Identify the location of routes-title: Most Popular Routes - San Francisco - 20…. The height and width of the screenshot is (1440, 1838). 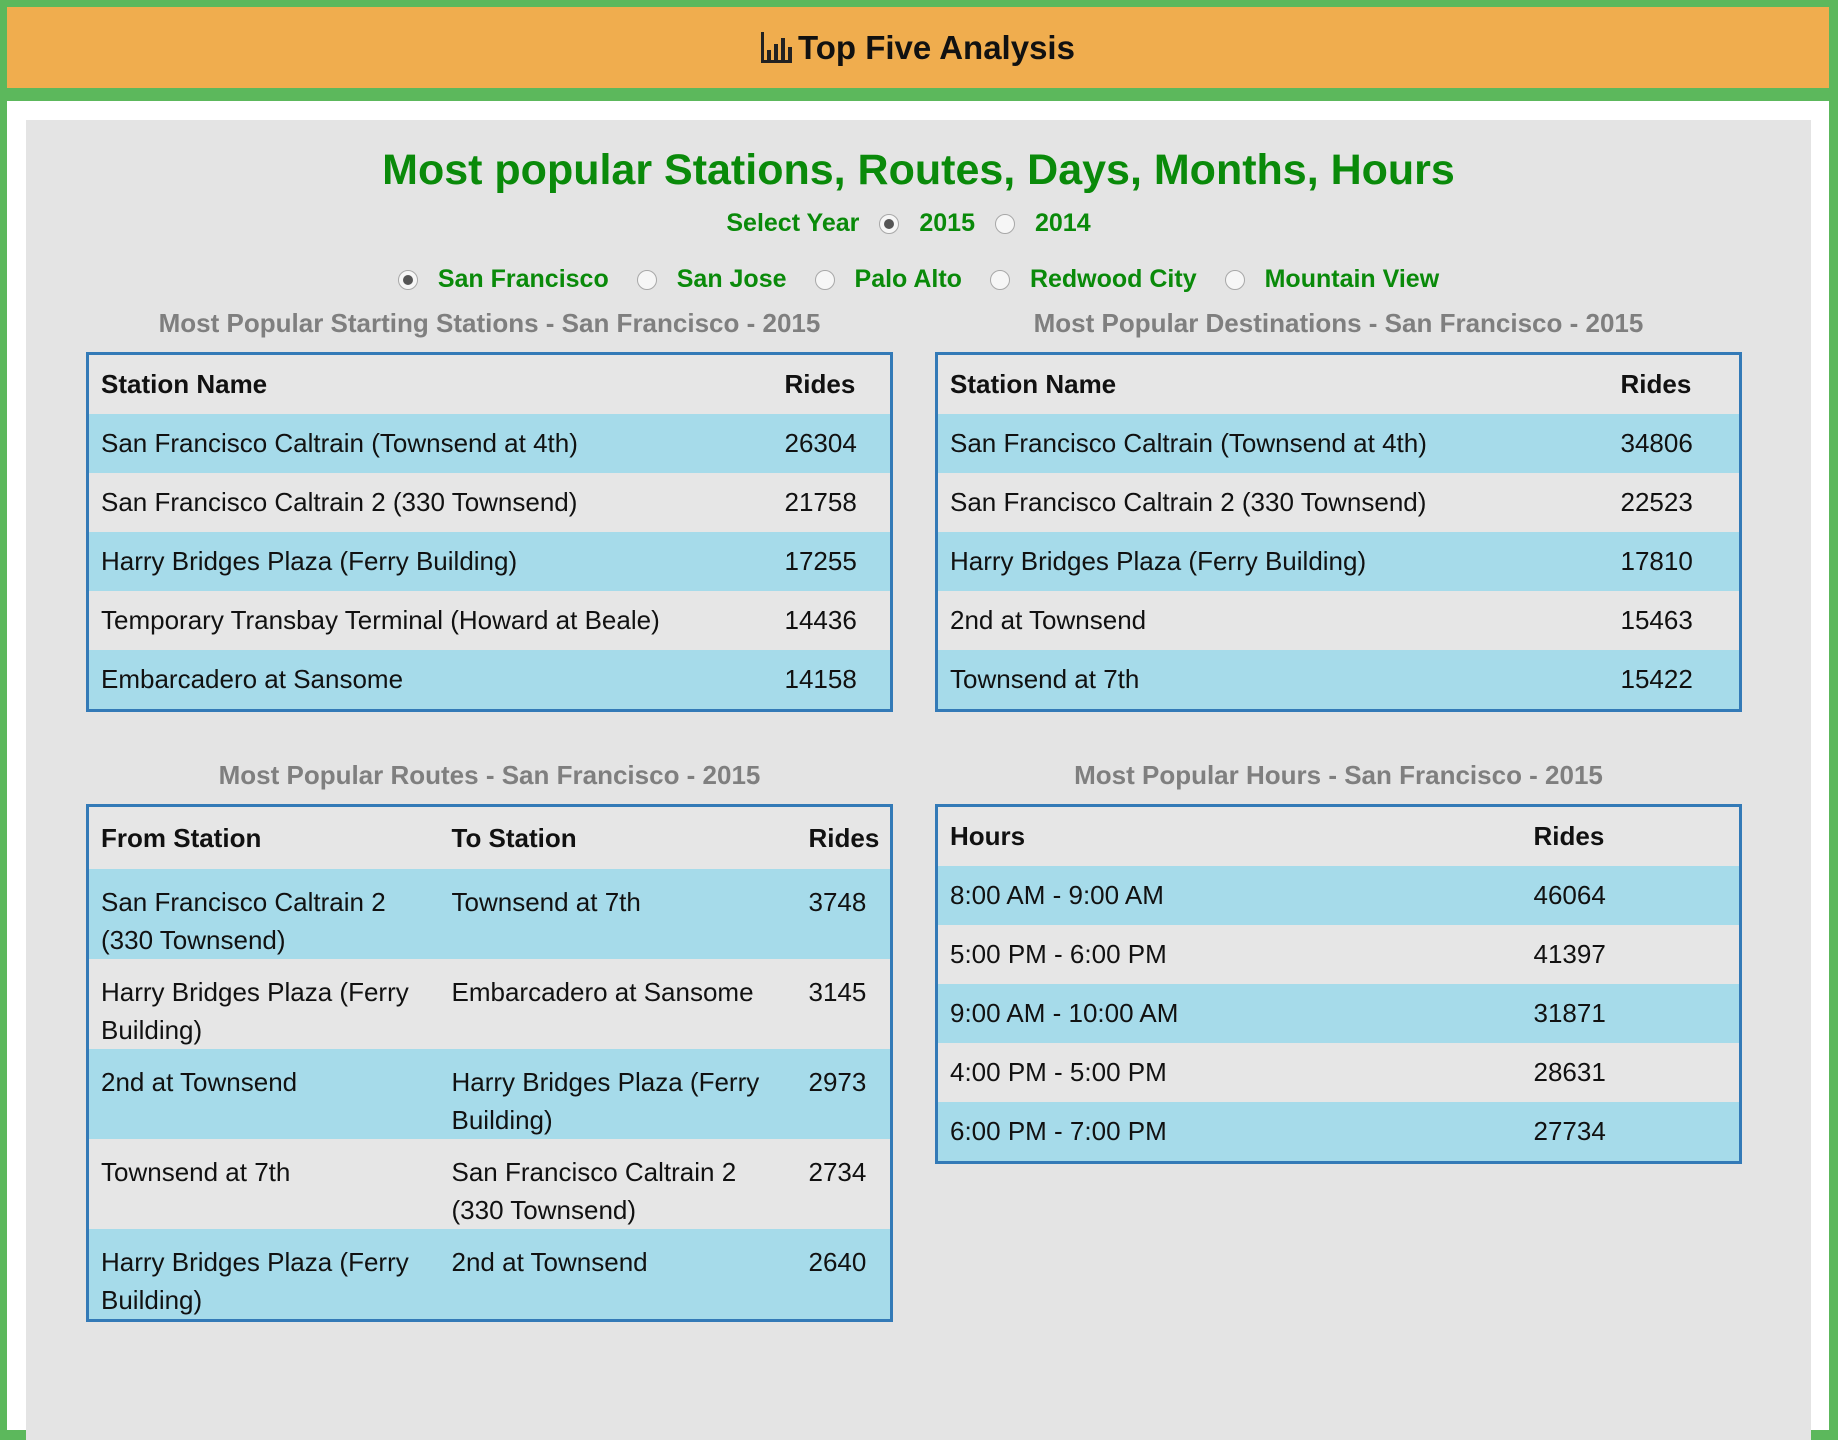
(489, 775).